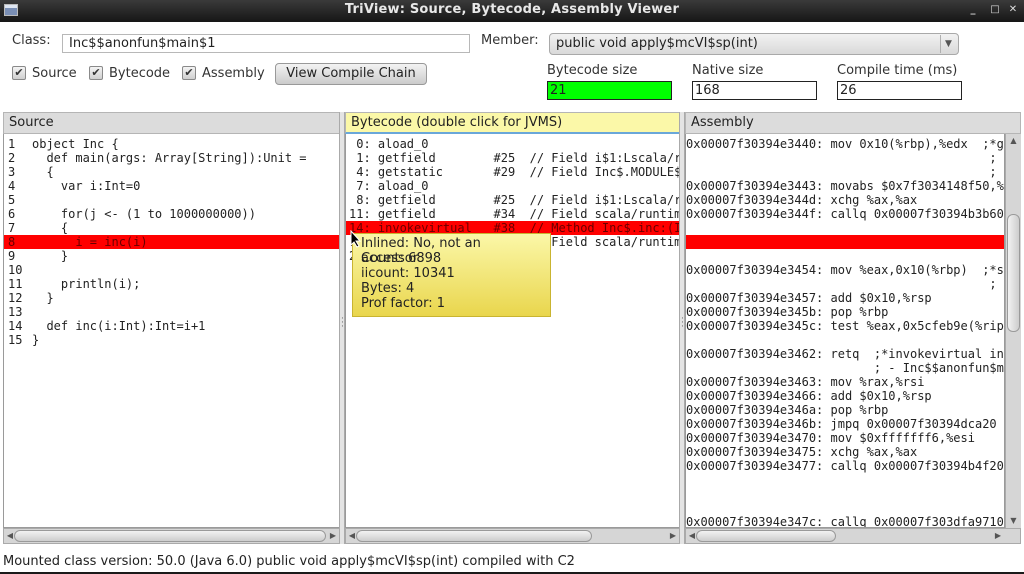  Describe the element at coordinates (12, 158) in the screenshot. I see `line-number: 2` at that location.